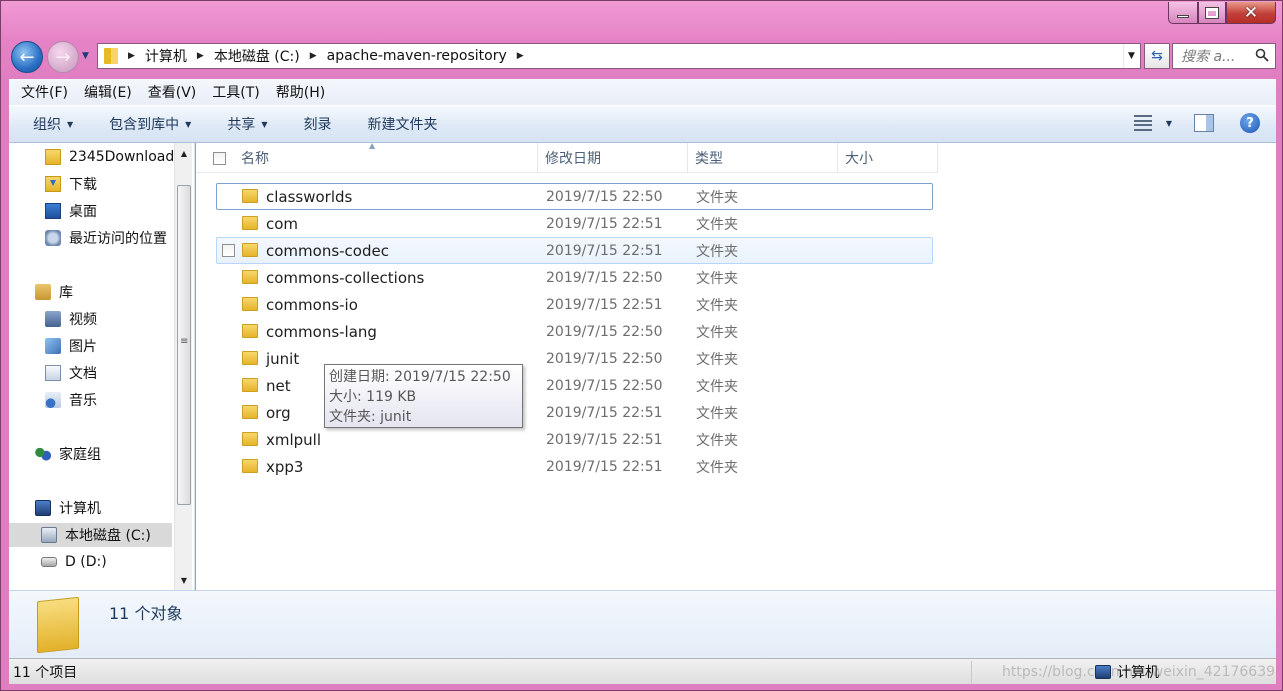 This screenshot has width=1283, height=691. Describe the element at coordinates (228, 250) in the screenshot. I see `row-checkbox` at that location.